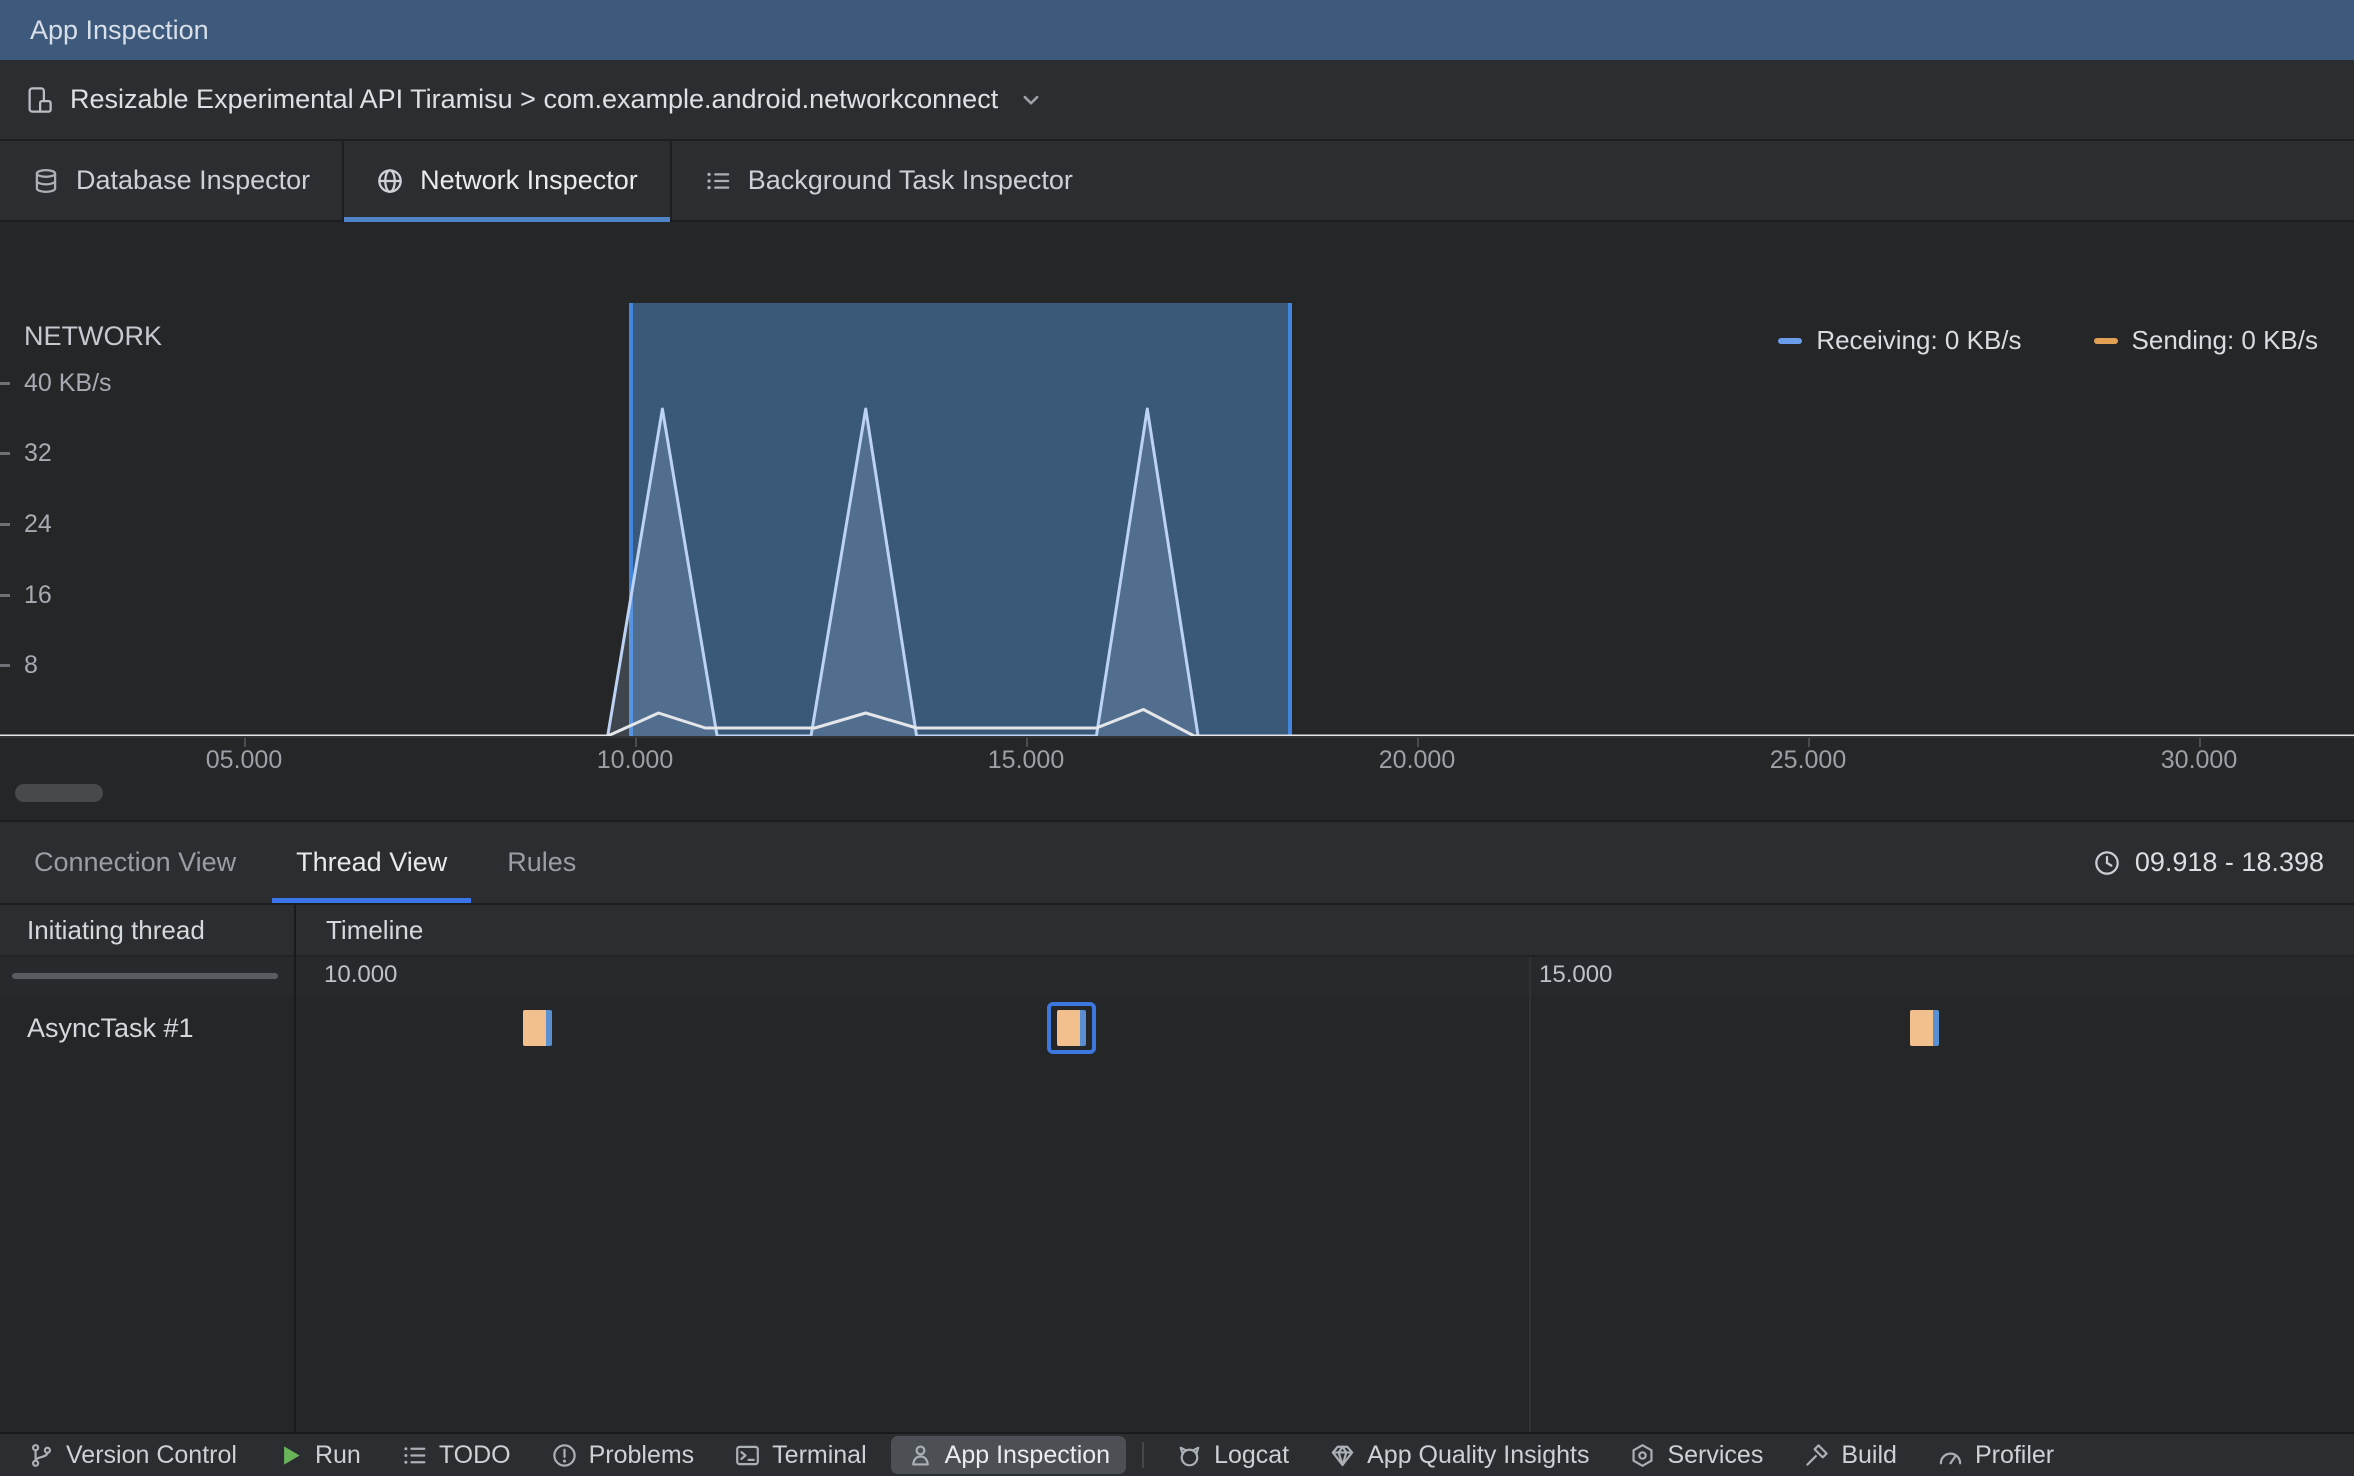  Describe the element at coordinates (1031, 100) in the screenshot. I see `chevron-down-icon` at that location.